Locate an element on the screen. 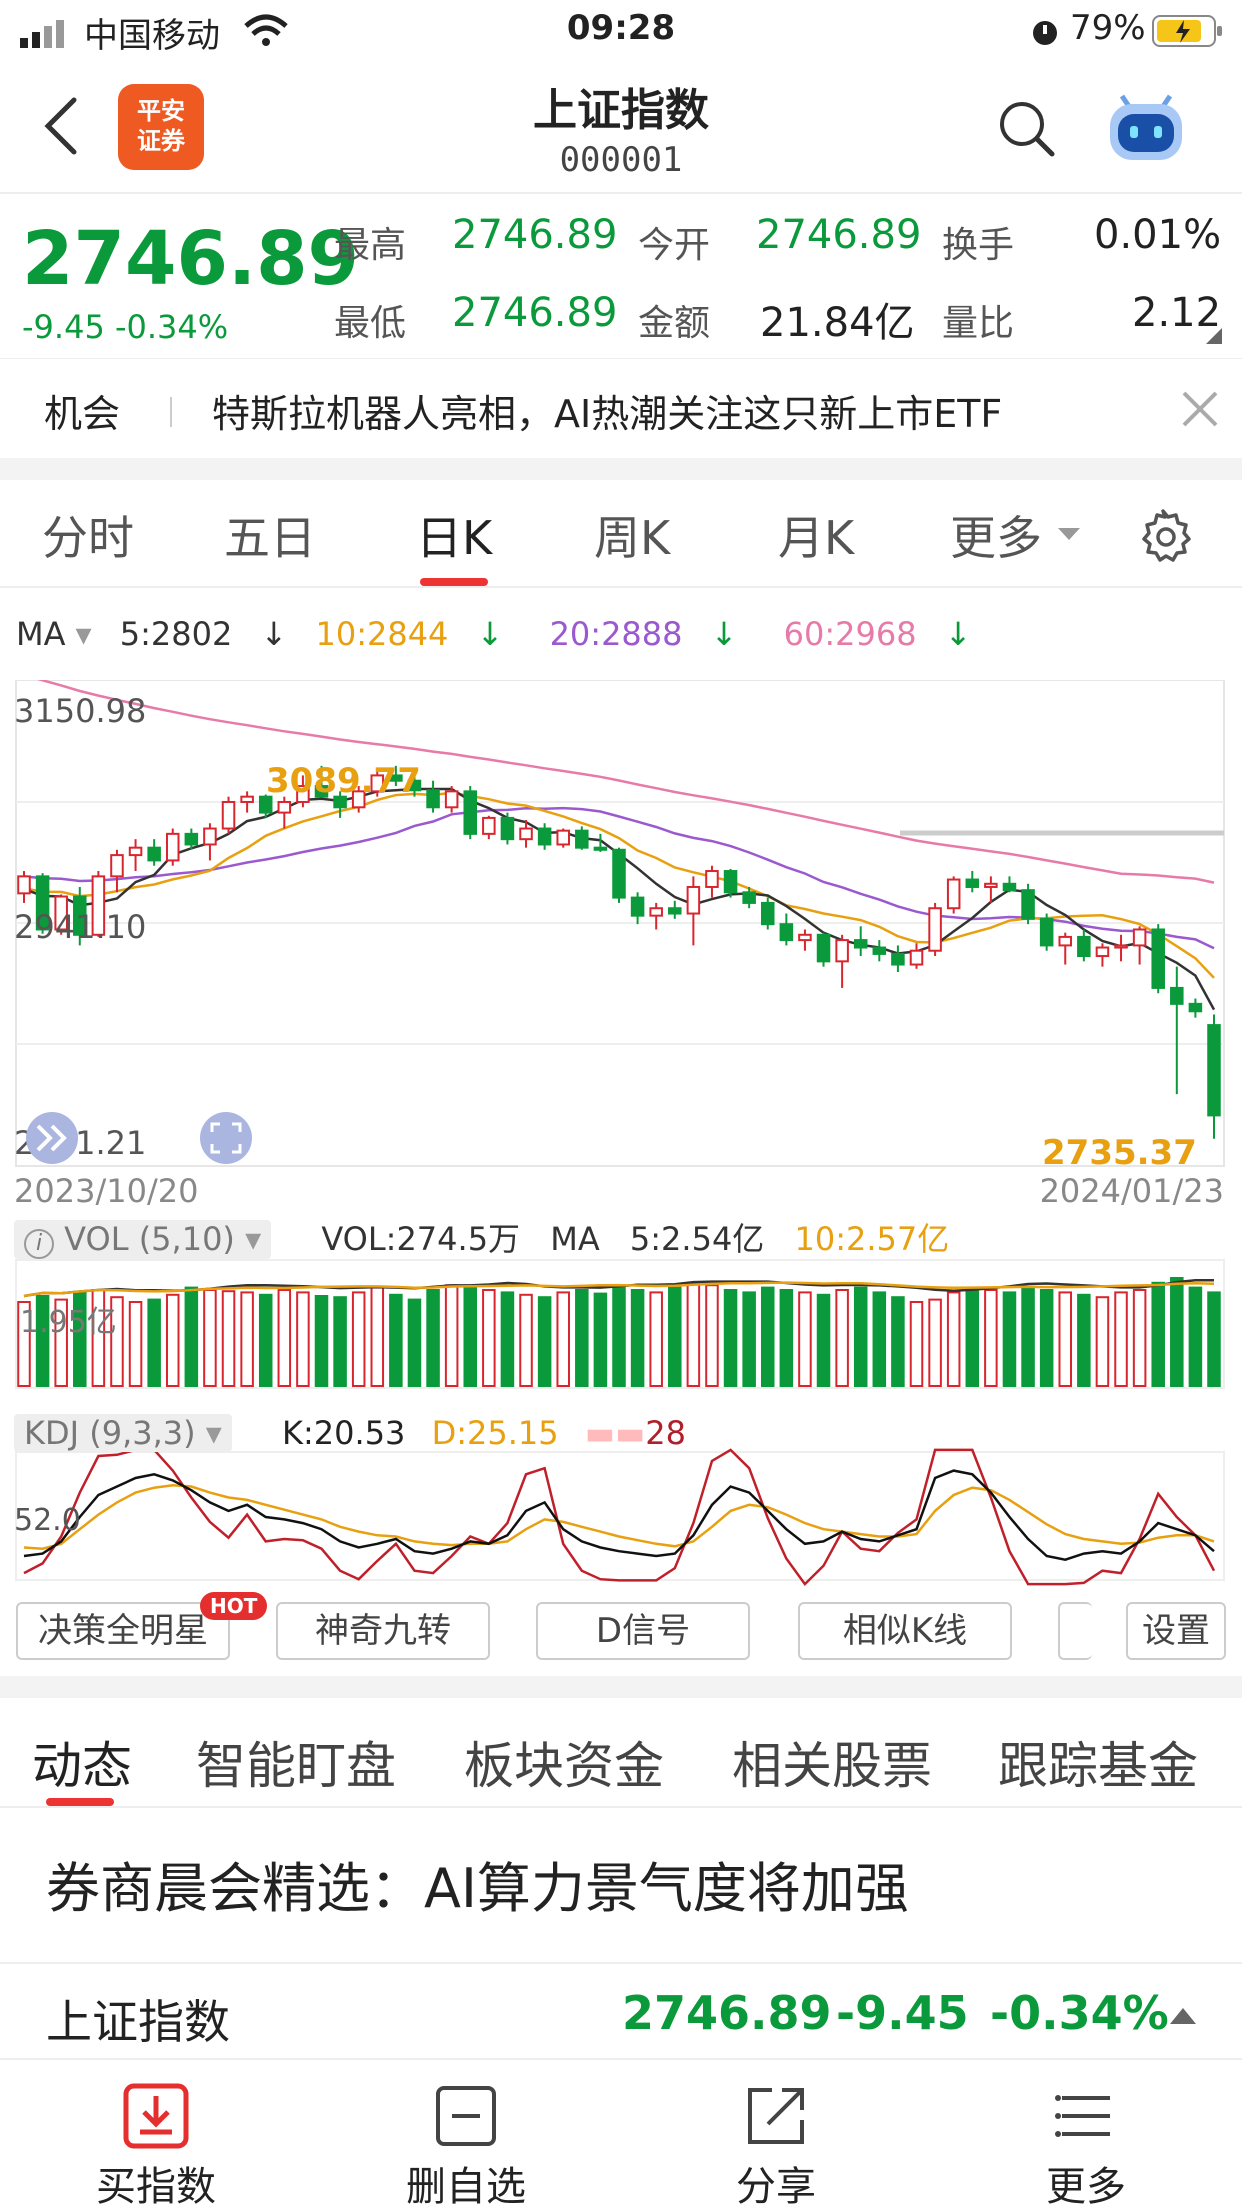 Image resolution: width=1242 pixels, height=2208 pixels. axis-label-mid: 2941.10 is located at coordinates (80, 927).